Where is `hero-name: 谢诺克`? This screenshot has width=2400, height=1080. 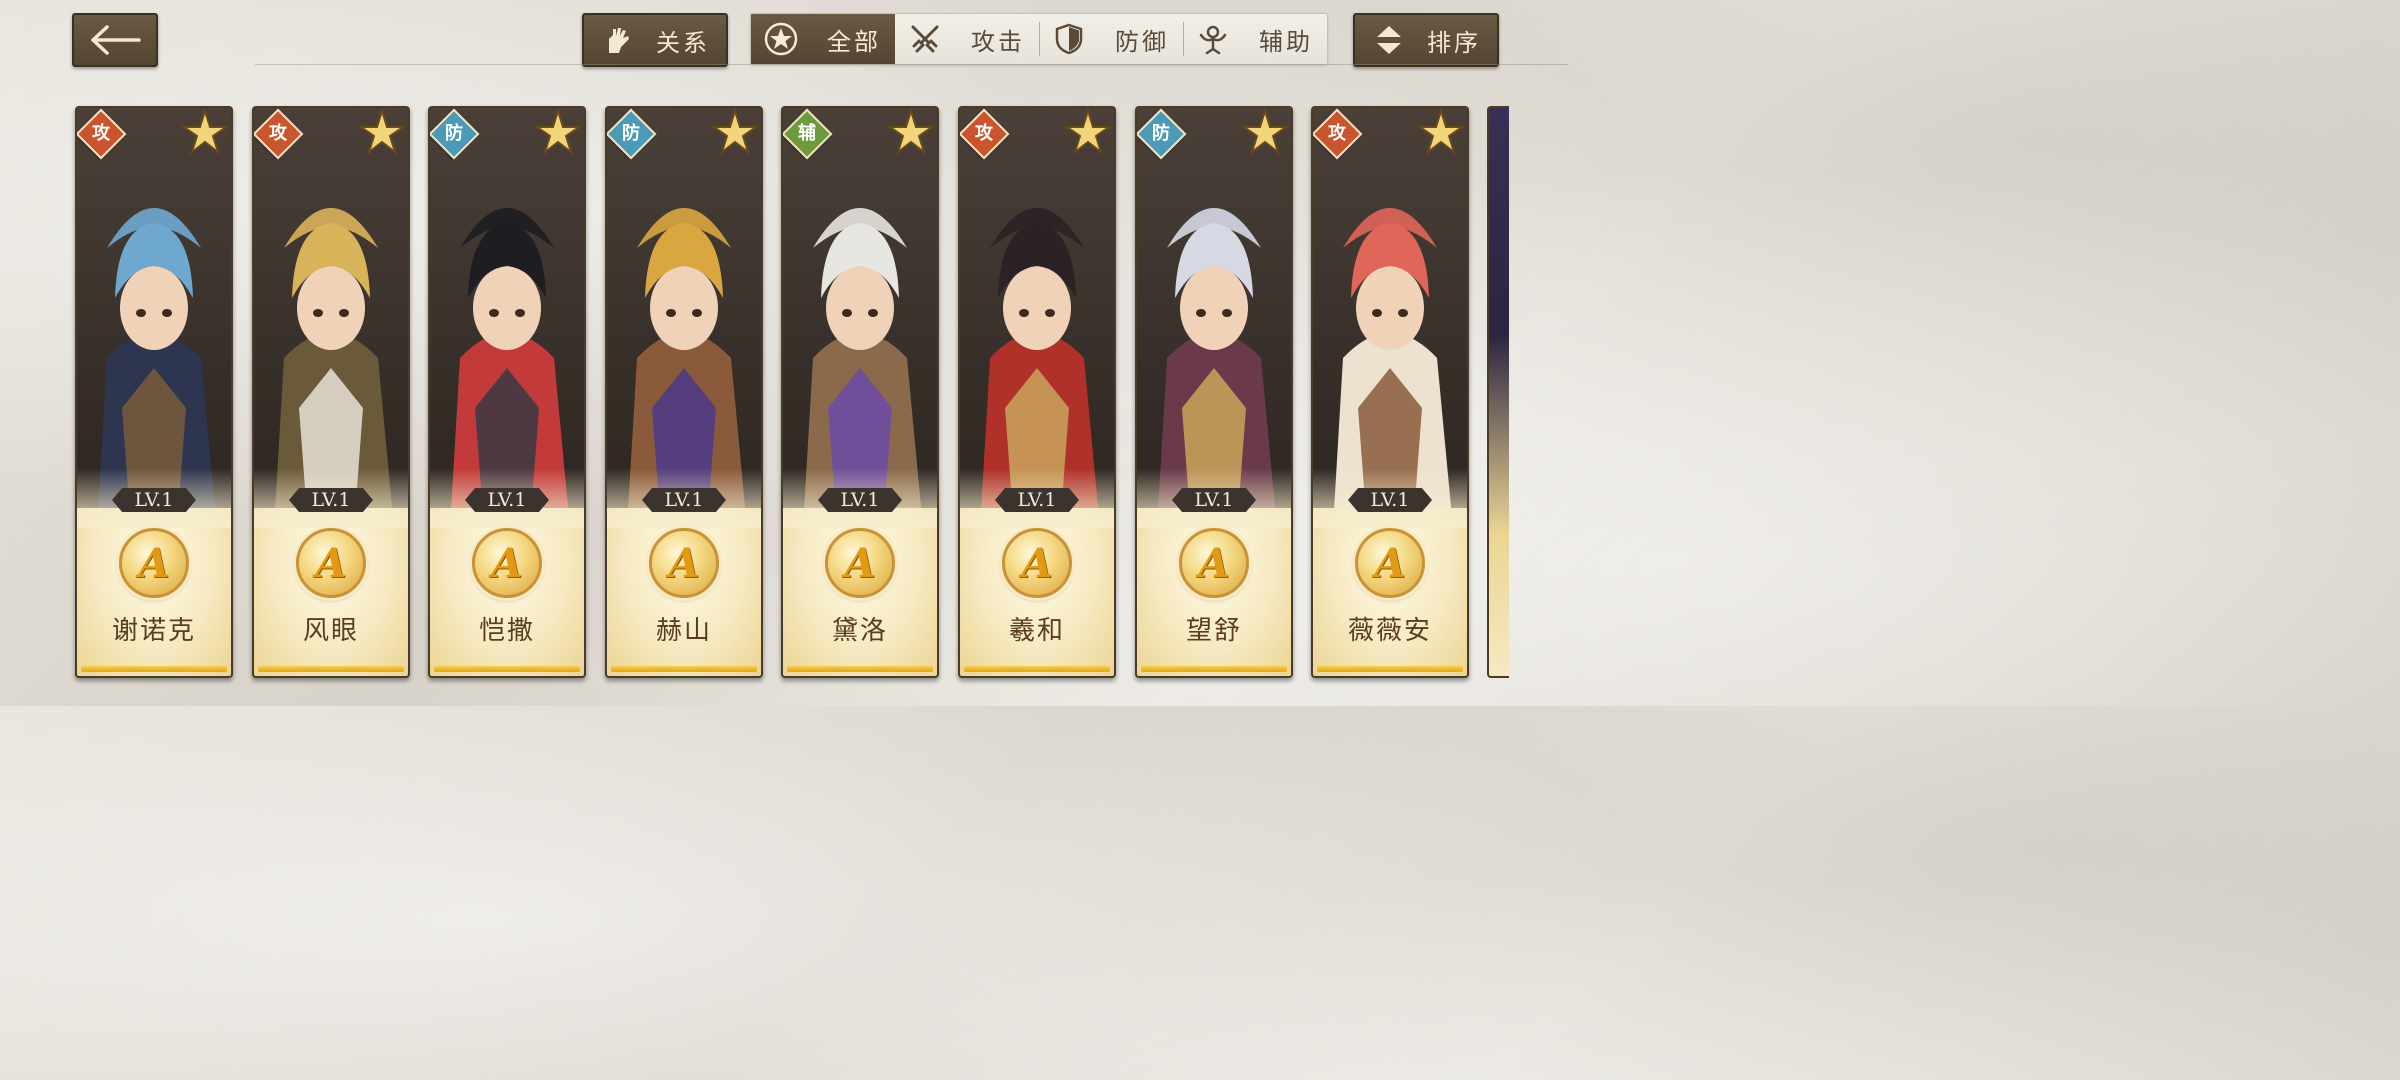
hero-name: 谢诺克 is located at coordinates (153, 631).